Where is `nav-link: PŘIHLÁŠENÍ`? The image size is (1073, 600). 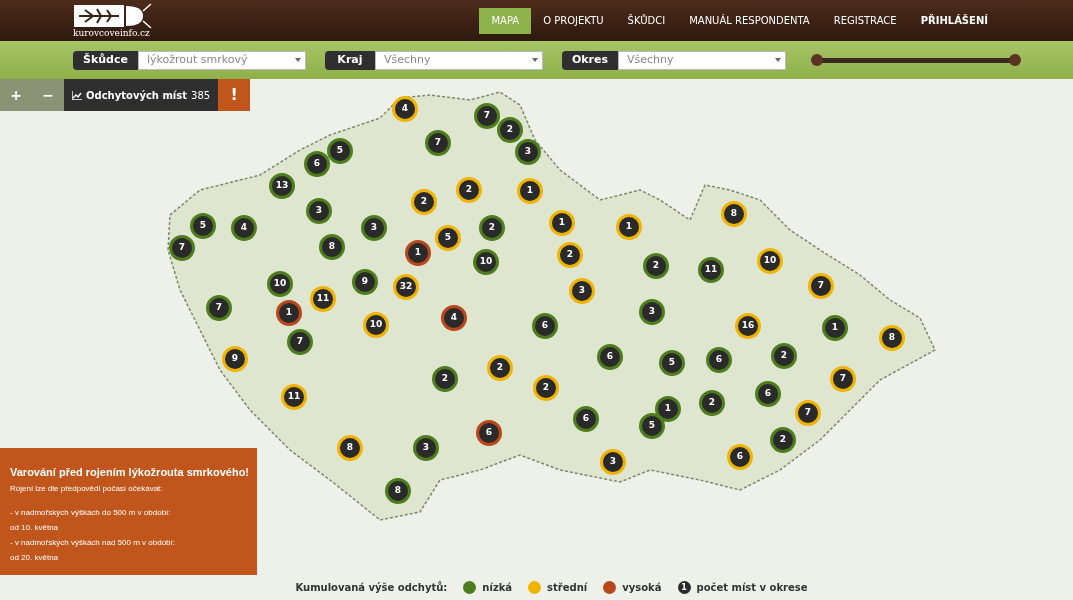
nav-link: PŘIHLÁŠENÍ is located at coordinates (954, 20).